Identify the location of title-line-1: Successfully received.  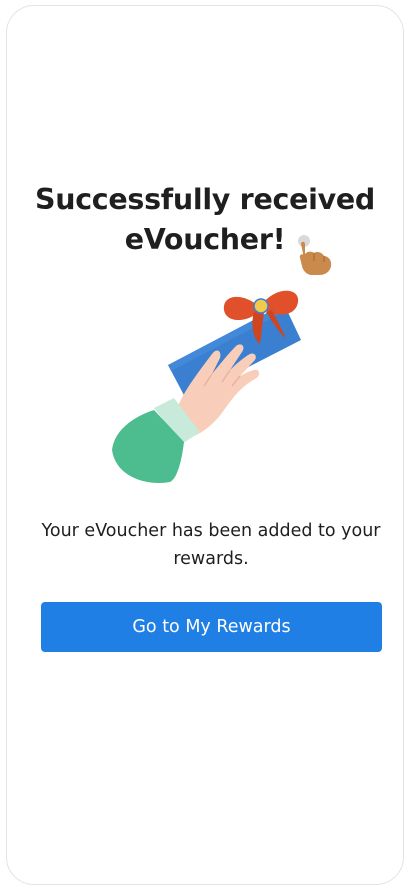
(205, 199).